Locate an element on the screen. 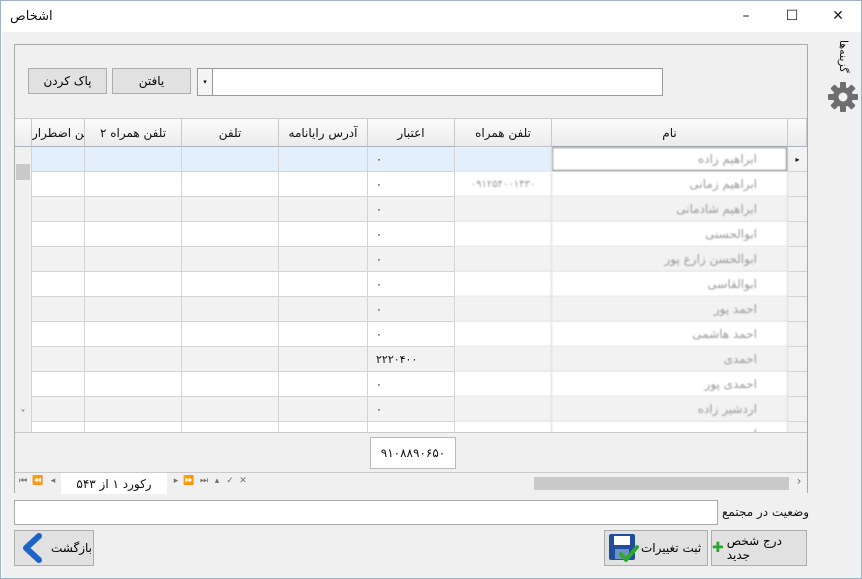  column-header: نام is located at coordinates (670, 133).